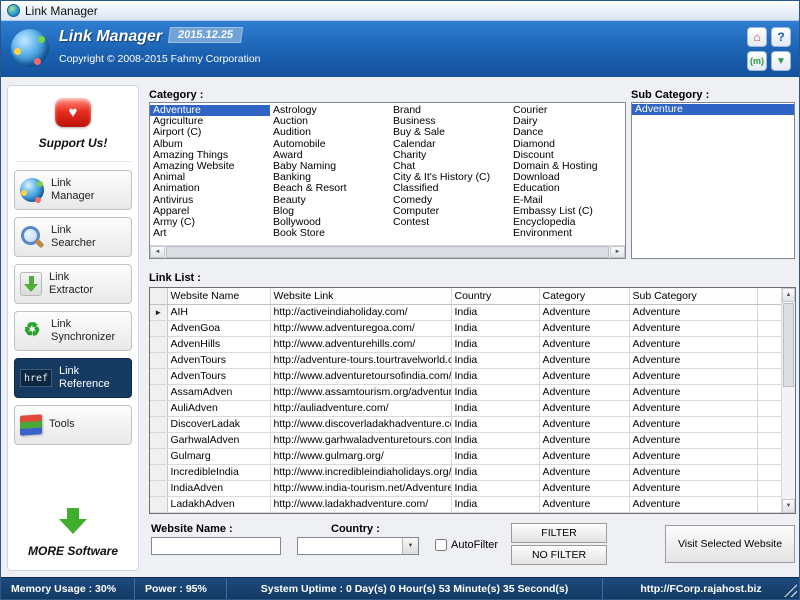 This screenshot has width=800, height=600. I want to click on category-item: Agriculture, so click(210, 121).